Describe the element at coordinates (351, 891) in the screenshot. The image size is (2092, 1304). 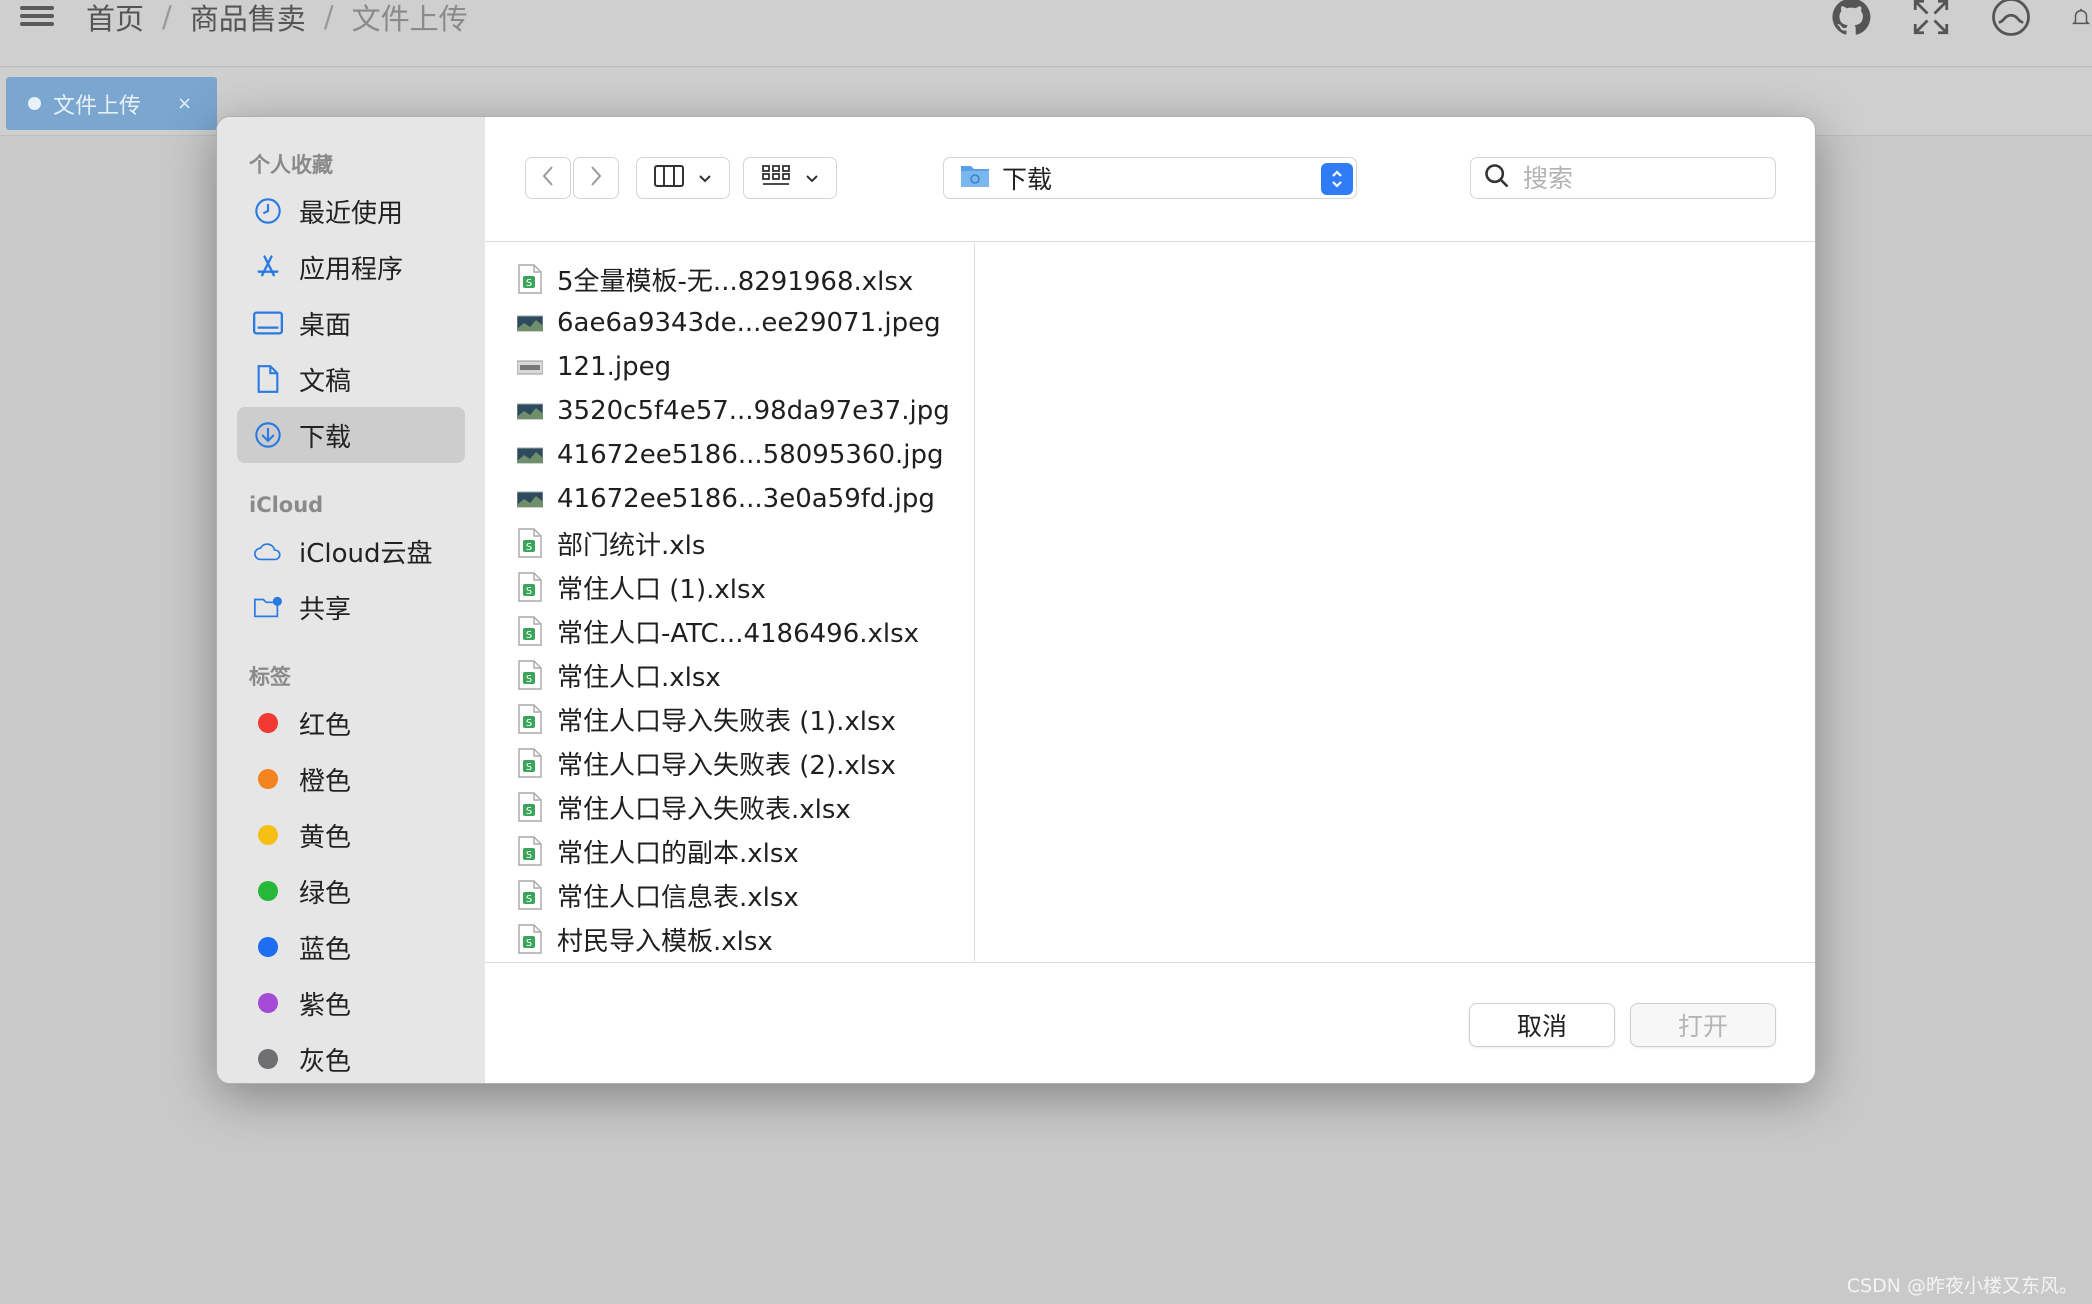
I see `sidebar-tag-item: 绿色` at that location.